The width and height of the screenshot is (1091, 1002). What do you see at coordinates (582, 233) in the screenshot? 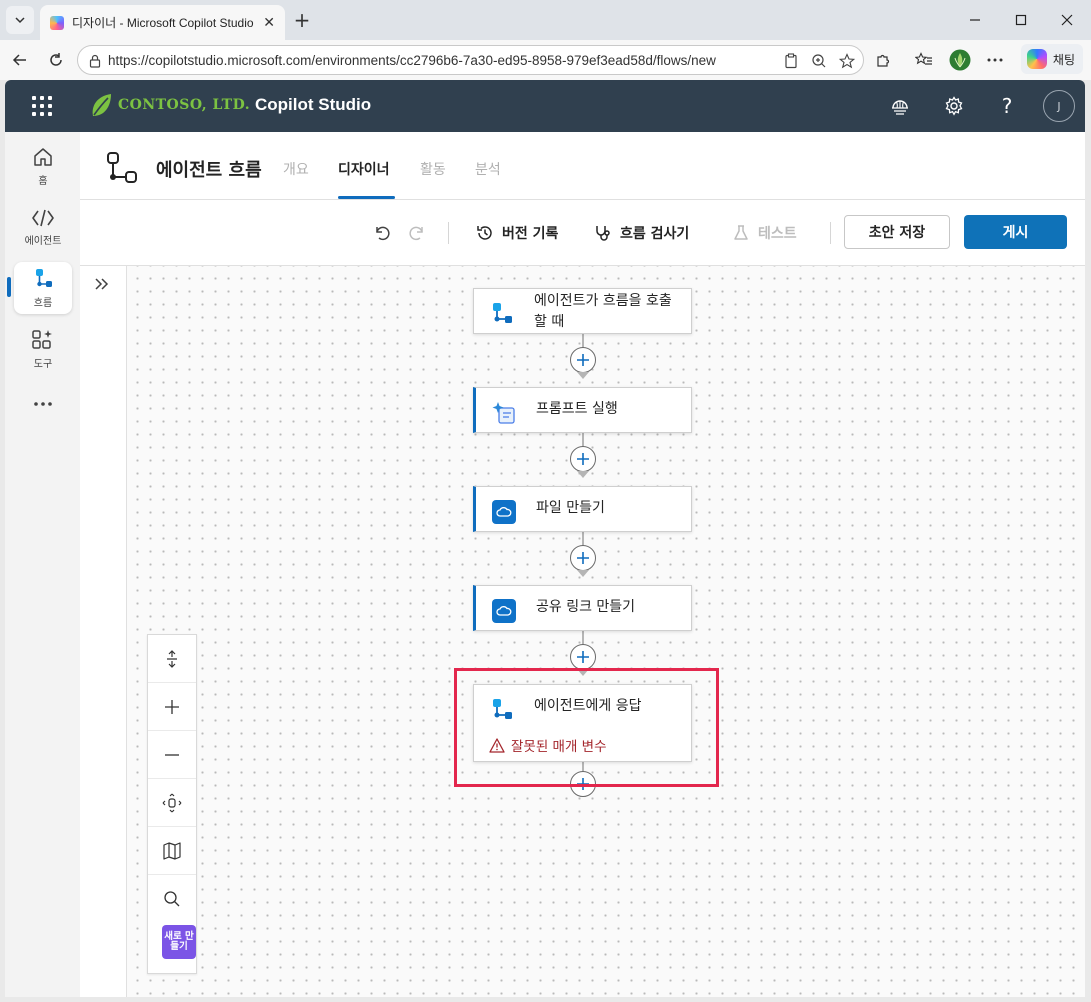
I see `command-bar: 버전 기록 흐름 검사기 테스트 초안 저장 게시` at bounding box center [582, 233].